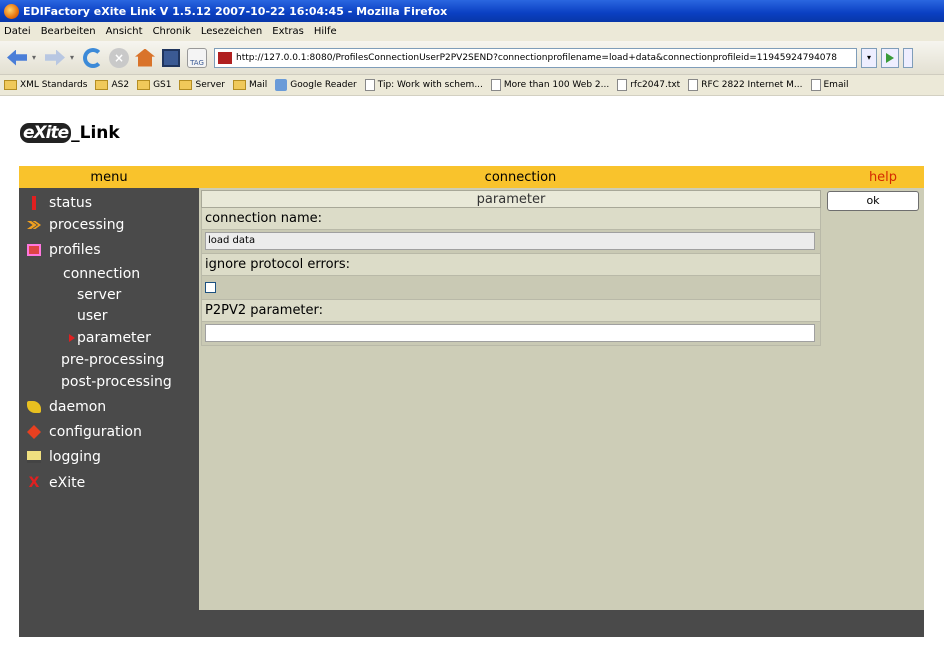 Image resolution: width=944 pixels, height=647 pixels. I want to click on bookmark-mail: Mail, so click(250, 85).